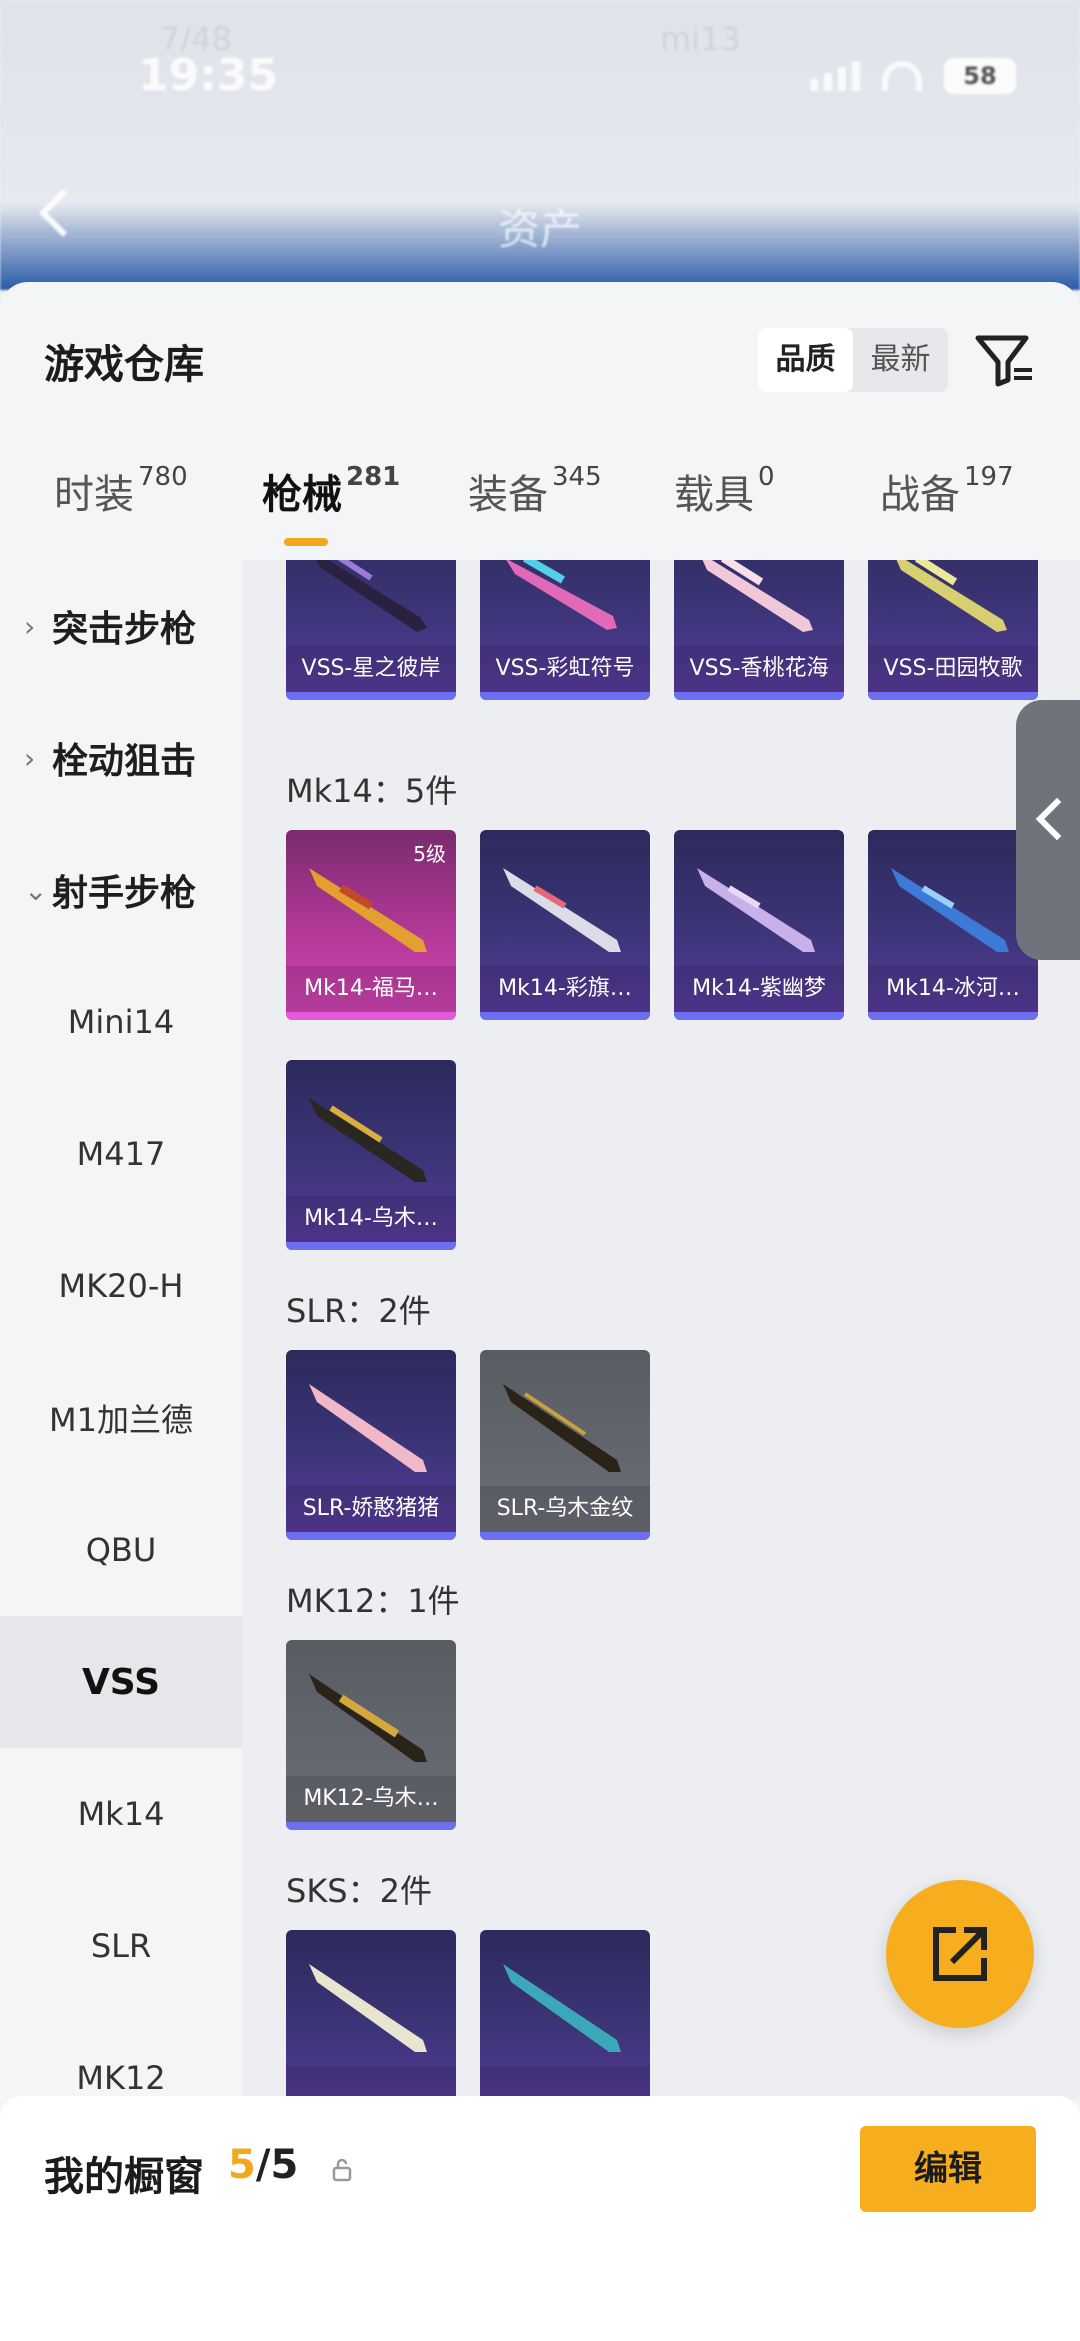  What do you see at coordinates (371, 1509) in the screenshot?
I see `weapon-name: SLR-娇憨猪猪` at bounding box center [371, 1509].